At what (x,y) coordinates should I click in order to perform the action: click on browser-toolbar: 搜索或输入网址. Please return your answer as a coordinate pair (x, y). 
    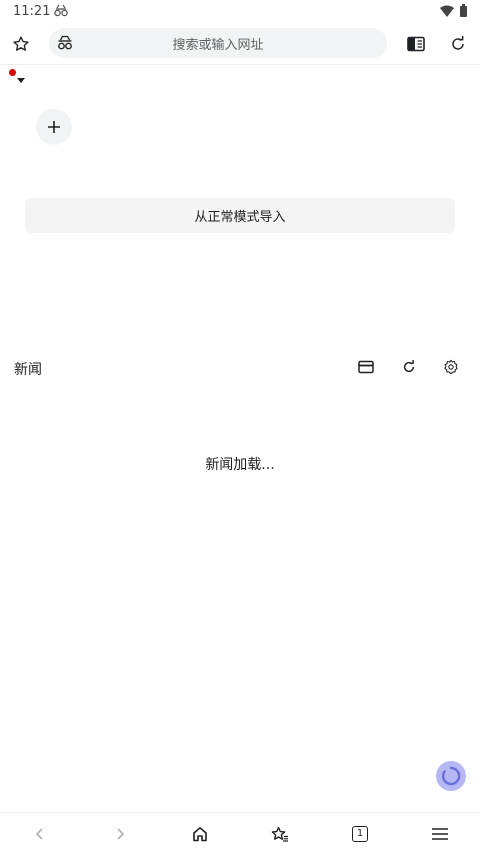
    Looking at the image, I should click on (240, 44).